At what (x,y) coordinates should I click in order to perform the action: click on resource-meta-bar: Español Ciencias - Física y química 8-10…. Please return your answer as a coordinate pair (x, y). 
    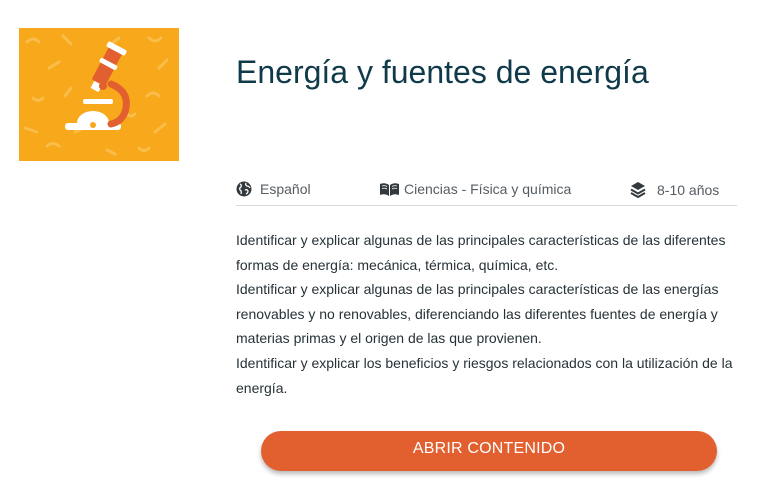
    Looking at the image, I should click on (486, 192).